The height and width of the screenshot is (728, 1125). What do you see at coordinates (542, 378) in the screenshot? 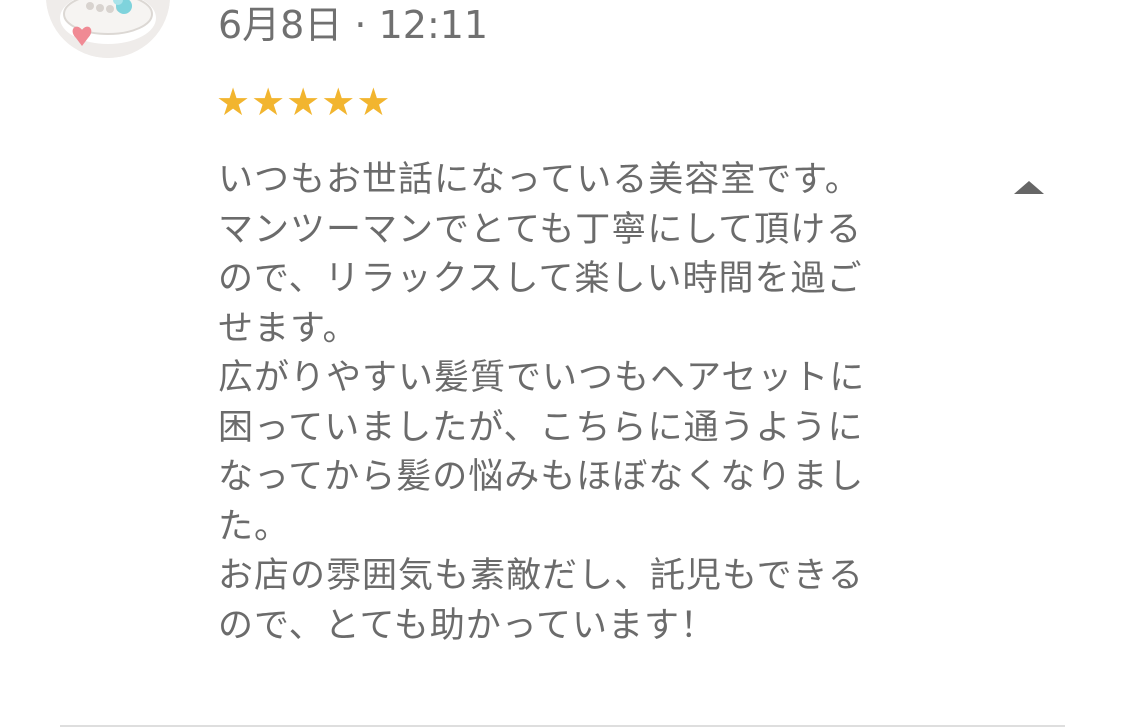
I see `review-text-line: 広がりやすい髪質でいつもヘアセットに` at bounding box center [542, 378].